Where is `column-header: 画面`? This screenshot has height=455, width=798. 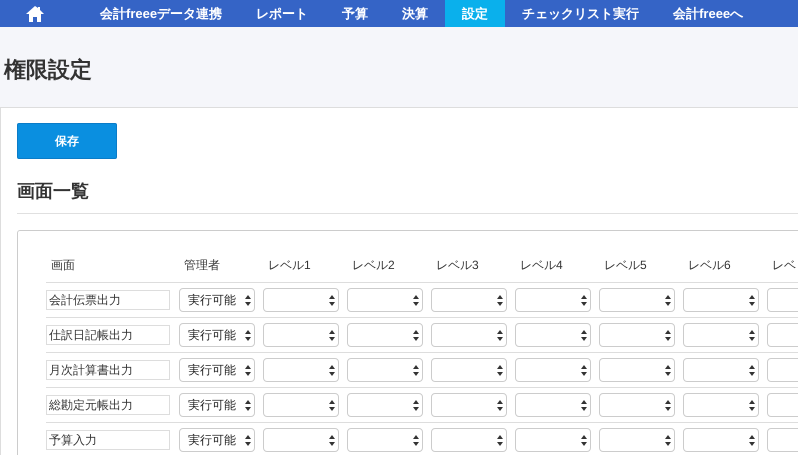 column-header: 画面 is located at coordinates (112, 266).